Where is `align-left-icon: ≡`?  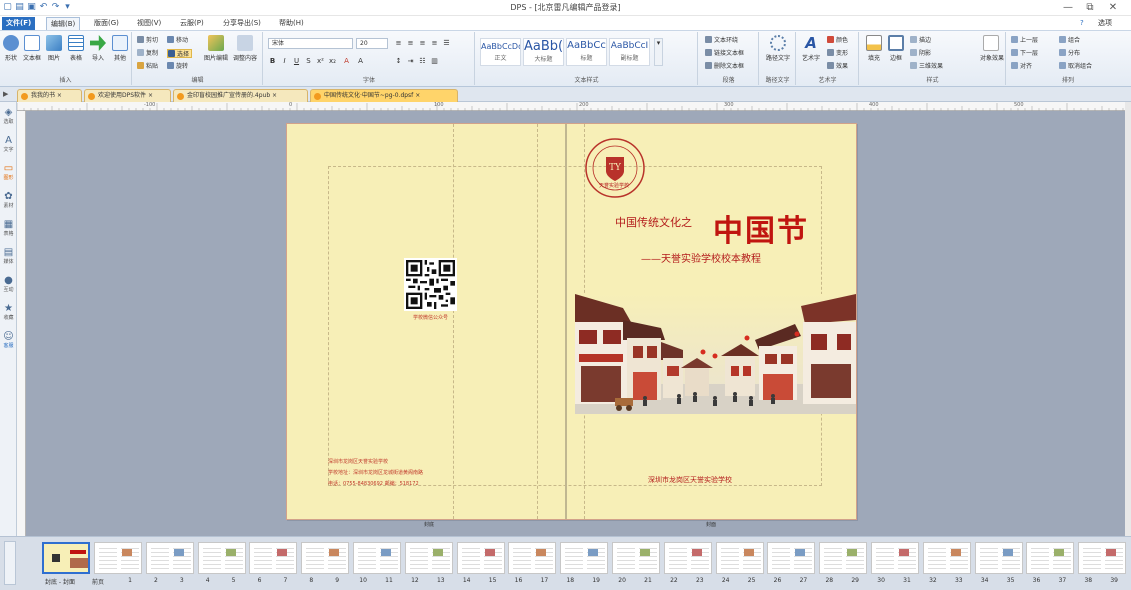
align-left-icon: ≡ is located at coordinates (398, 43).